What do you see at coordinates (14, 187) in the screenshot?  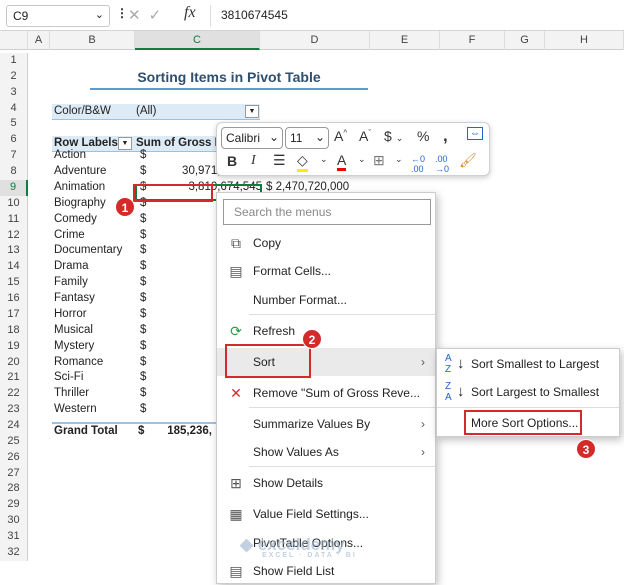 I see `row-header: 9` at bounding box center [14, 187].